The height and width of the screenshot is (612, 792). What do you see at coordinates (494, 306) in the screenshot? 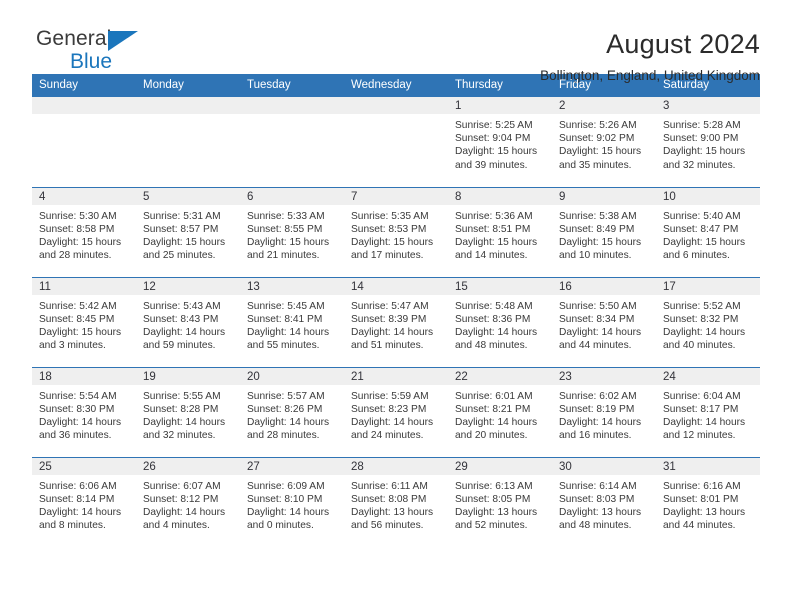
I see `sunrise-time: Sunrise: 5:48 AM` at bounding box center [494, 306].